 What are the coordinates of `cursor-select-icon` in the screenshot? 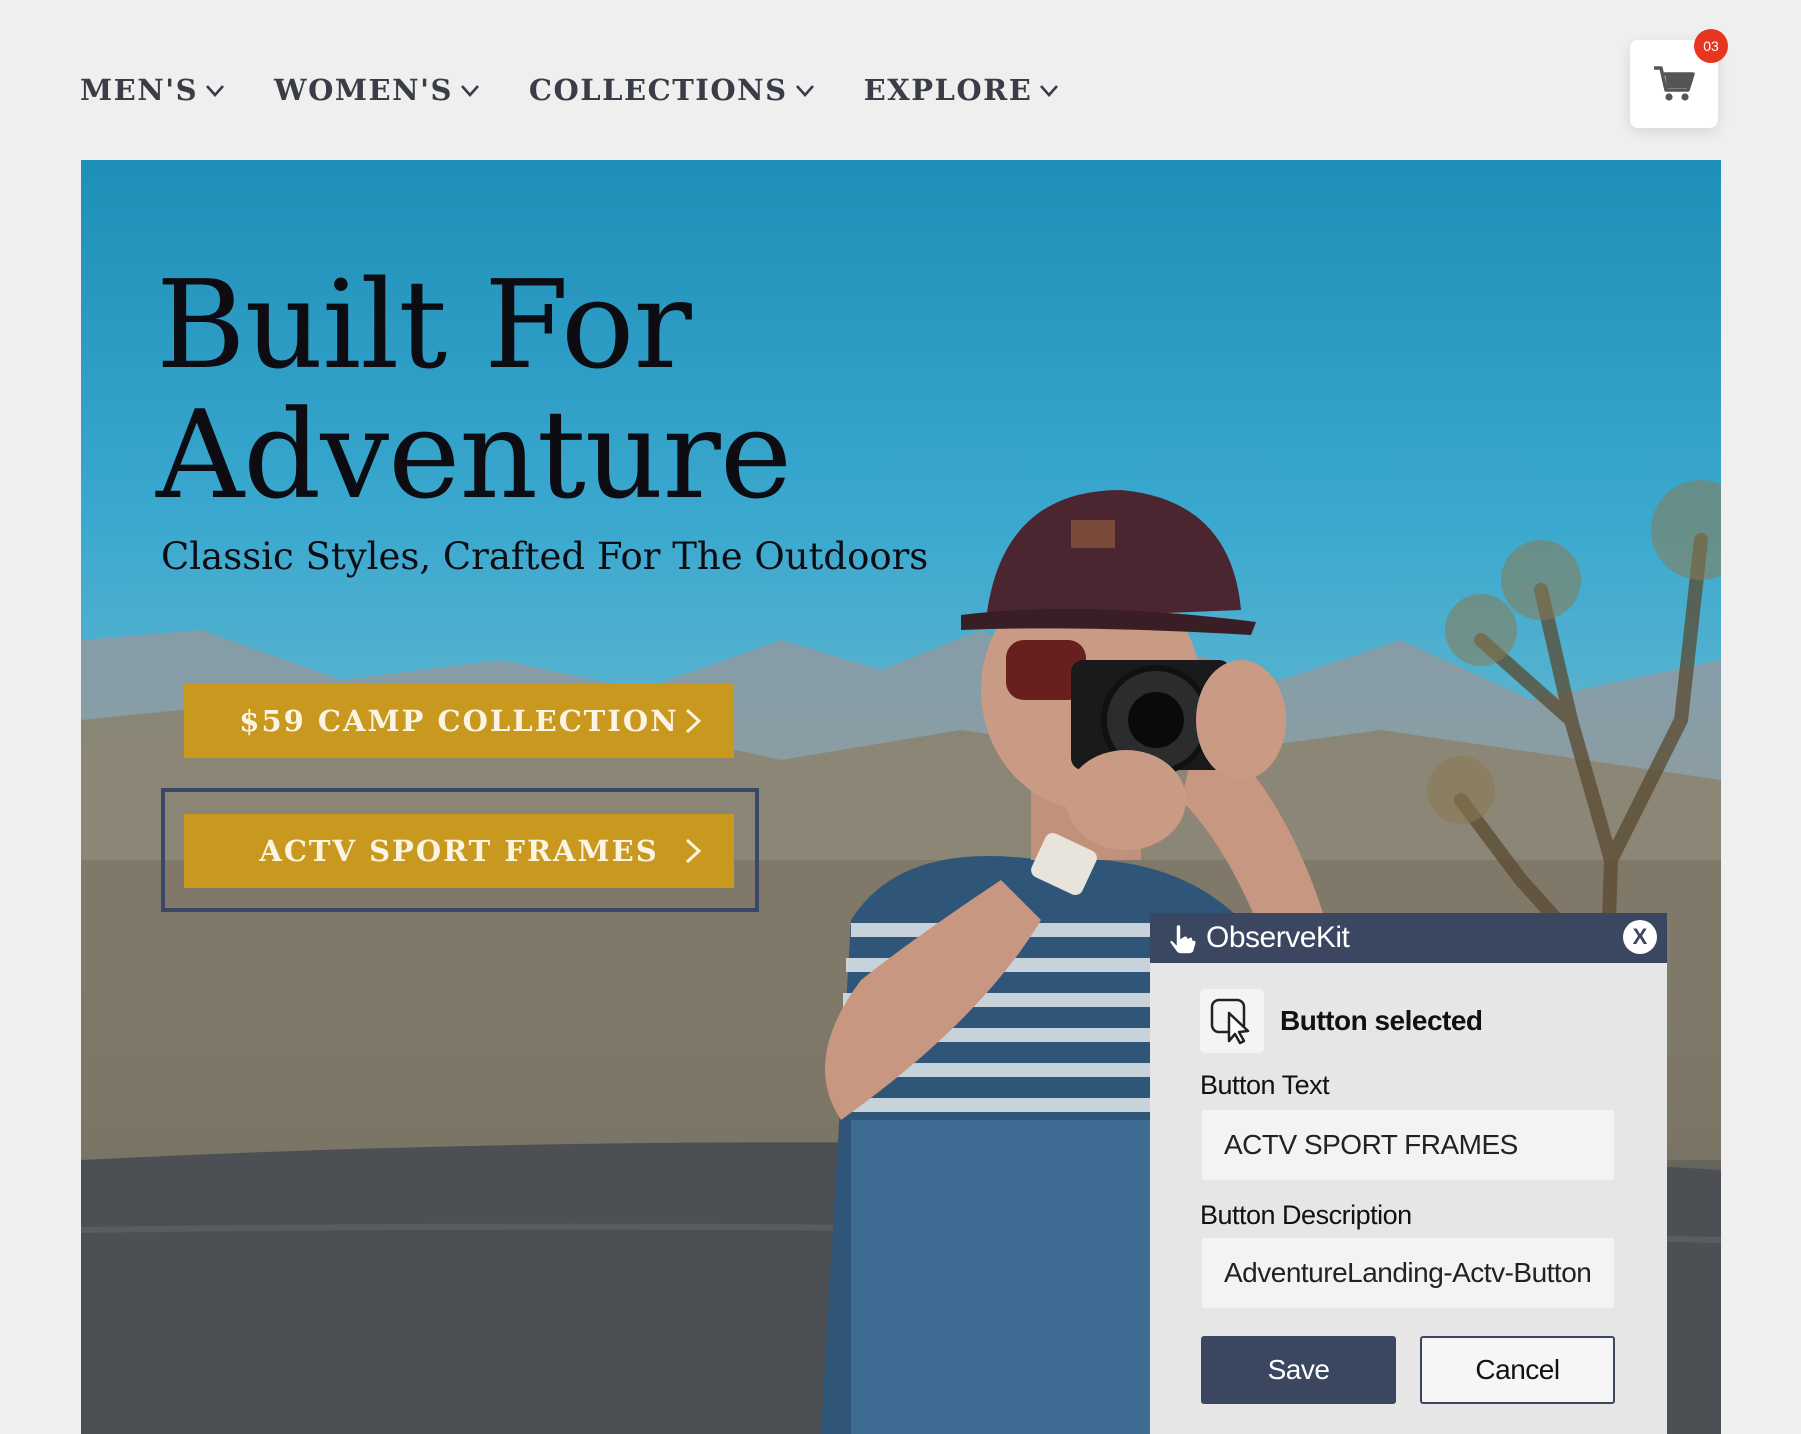 It's located at (1232, 1021).